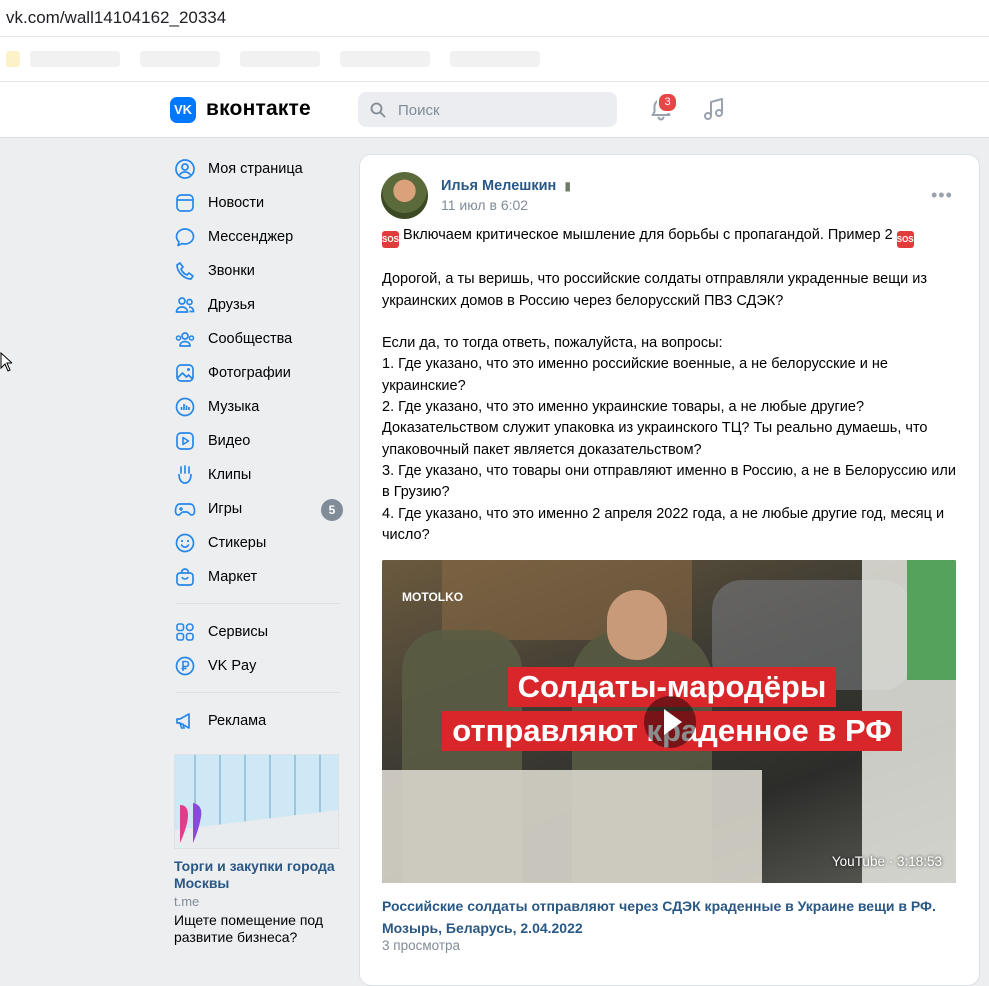  What do you see at coordinates (250, 339) in the screenshot?
I see `sidebar-item-label: Сообщества` at bounding box center [250, 339].